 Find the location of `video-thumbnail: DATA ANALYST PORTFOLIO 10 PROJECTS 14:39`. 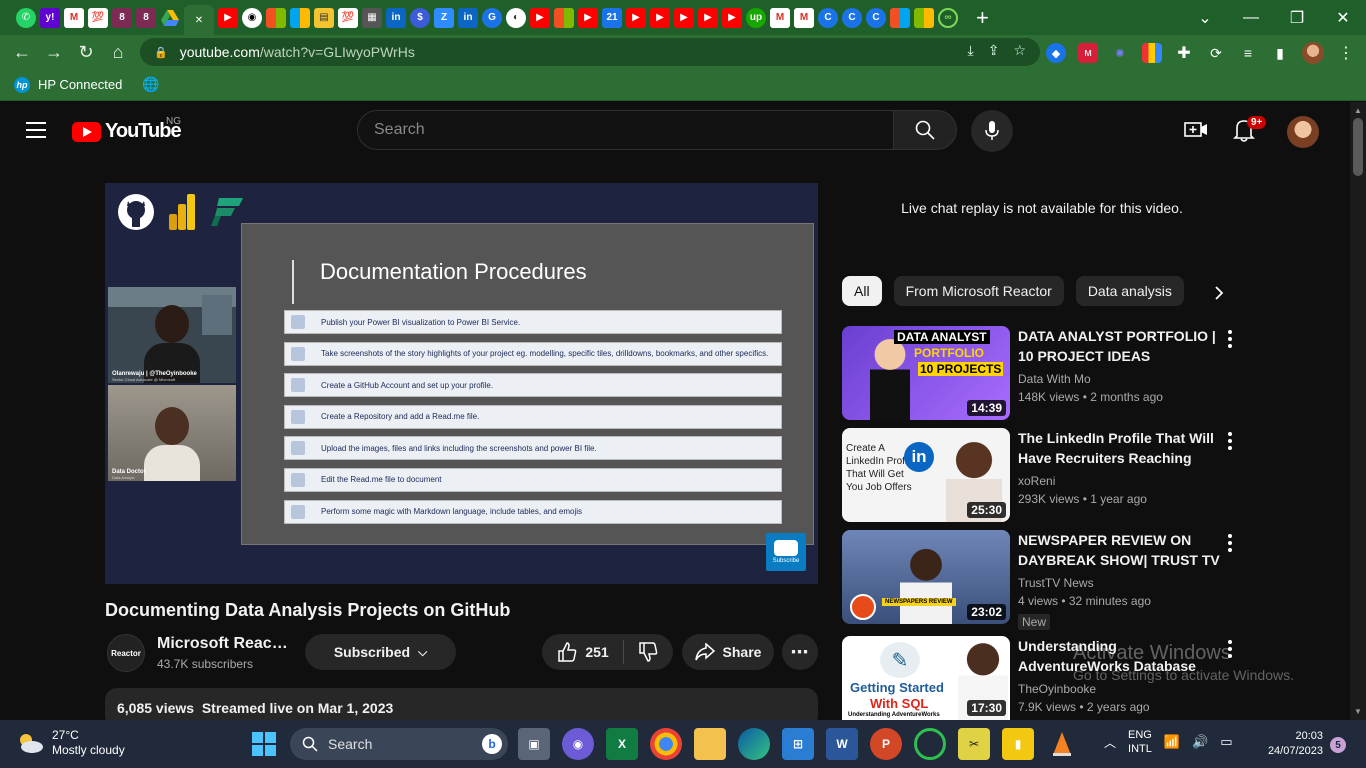

video-thumbnail: DATA ANALYST PORTFOLIO 10 PROJECTS 14:39 is located at coordinates (926, 373).